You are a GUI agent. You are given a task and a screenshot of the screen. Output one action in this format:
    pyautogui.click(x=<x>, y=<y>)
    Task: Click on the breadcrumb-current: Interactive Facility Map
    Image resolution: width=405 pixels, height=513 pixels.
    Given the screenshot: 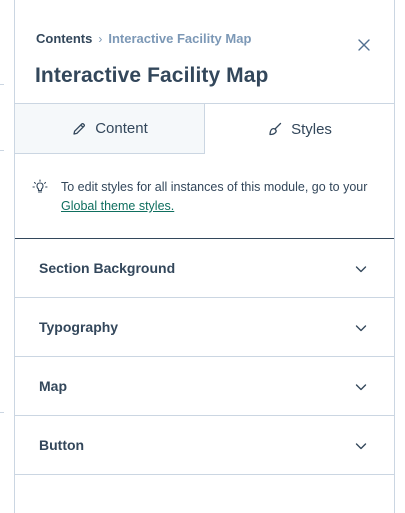 What is the action you would take?
    pyautogui.click(x=180, y=38)
    